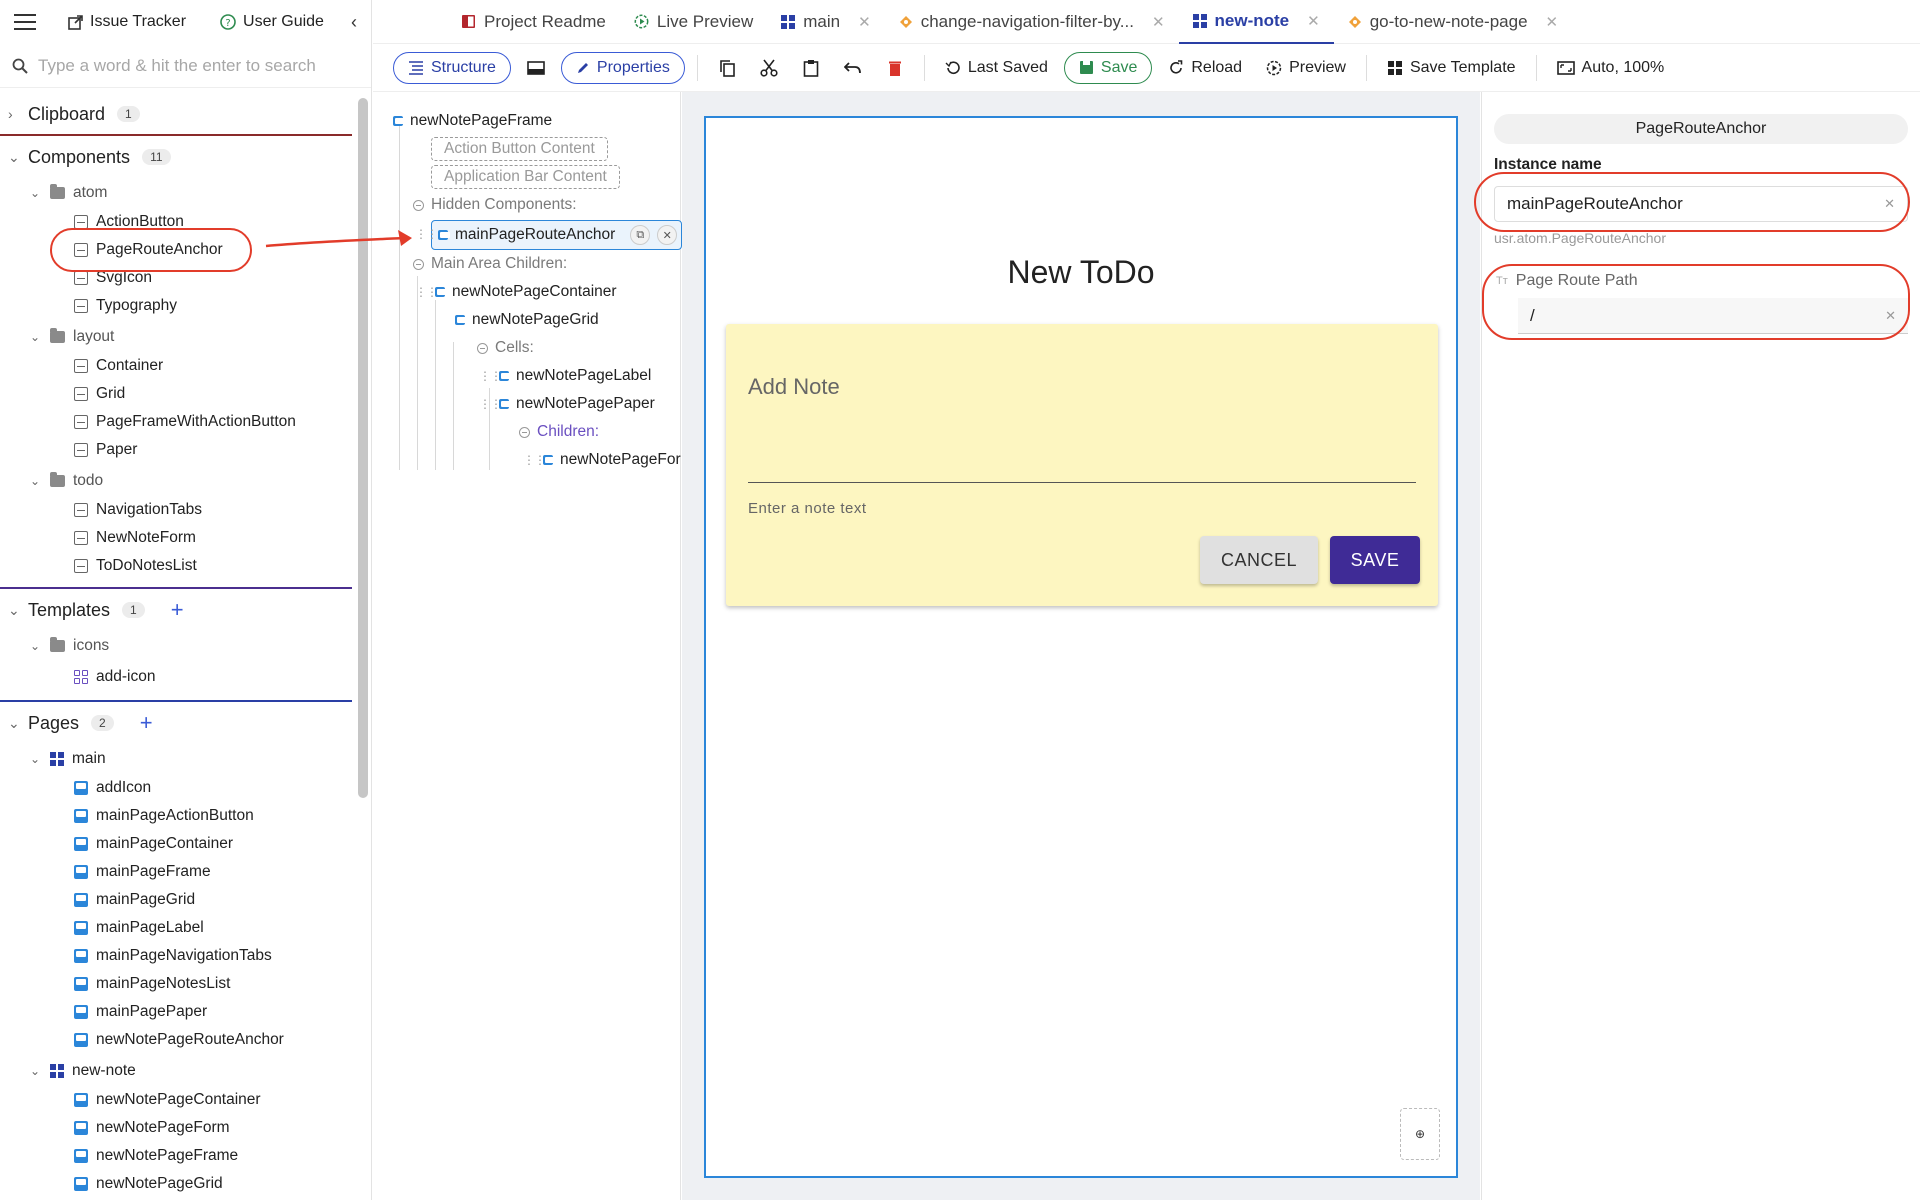 Image resolution: width=1920 pixels, height=1200 pixels. Describe the element at coordinates (139, 928) in the screenshot. I see `instance-item: mainPageLabel` at that location.